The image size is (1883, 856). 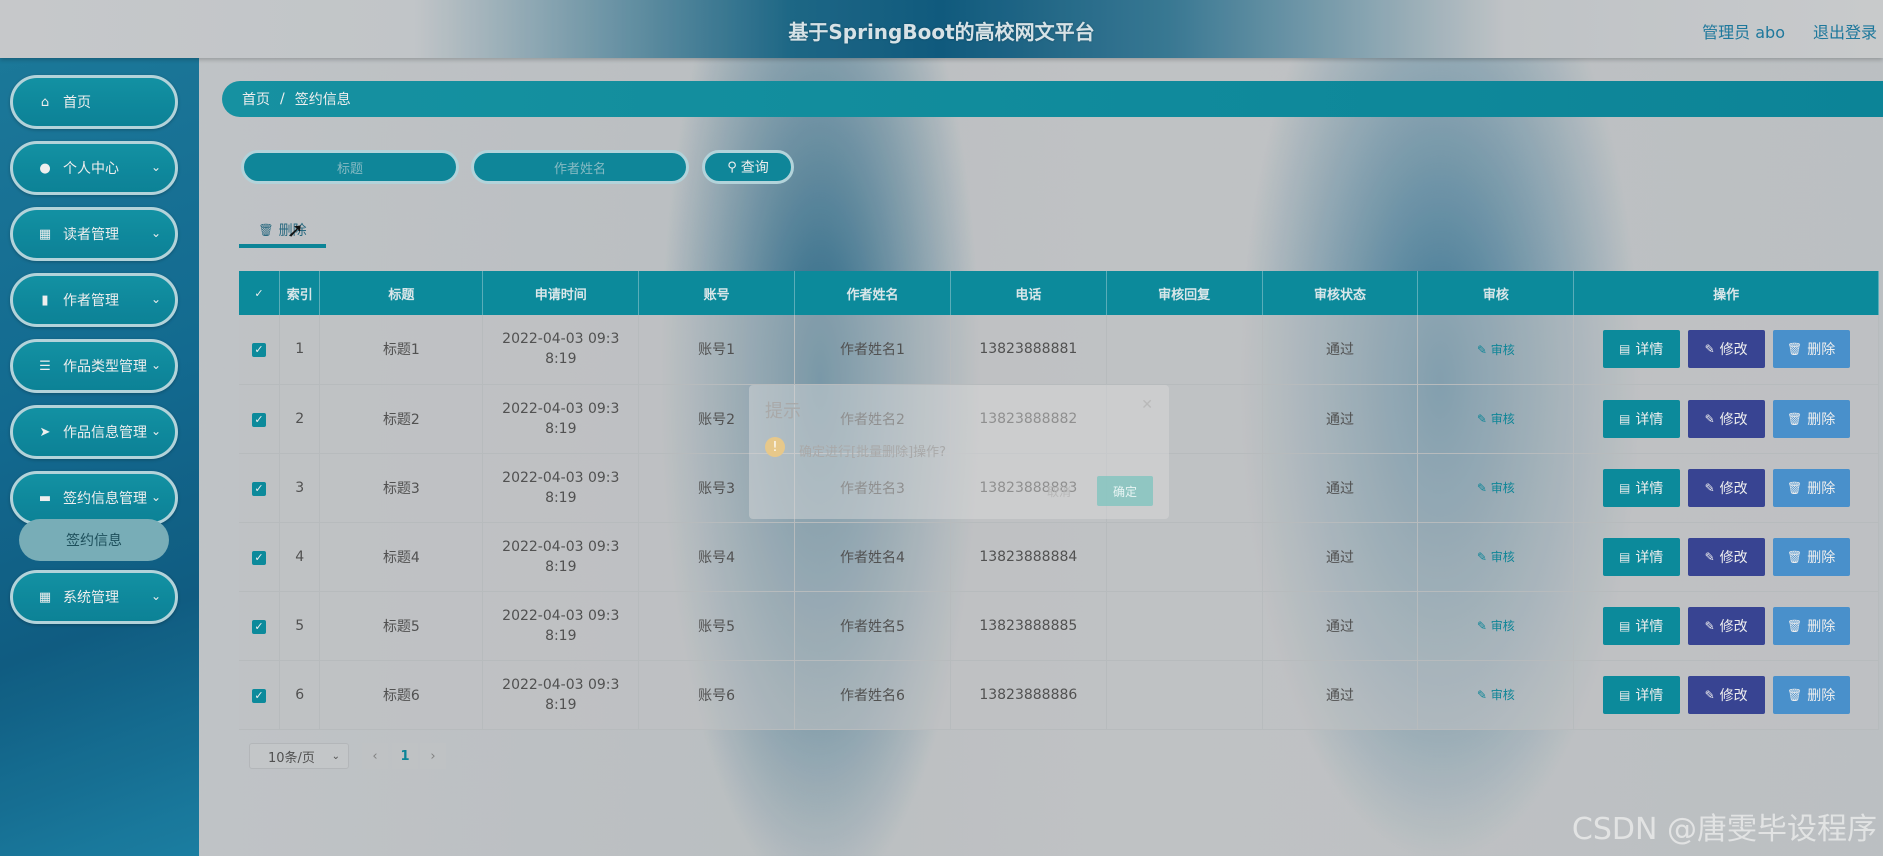 I want to click on warning-icon: !, so click(x=775, y=447).